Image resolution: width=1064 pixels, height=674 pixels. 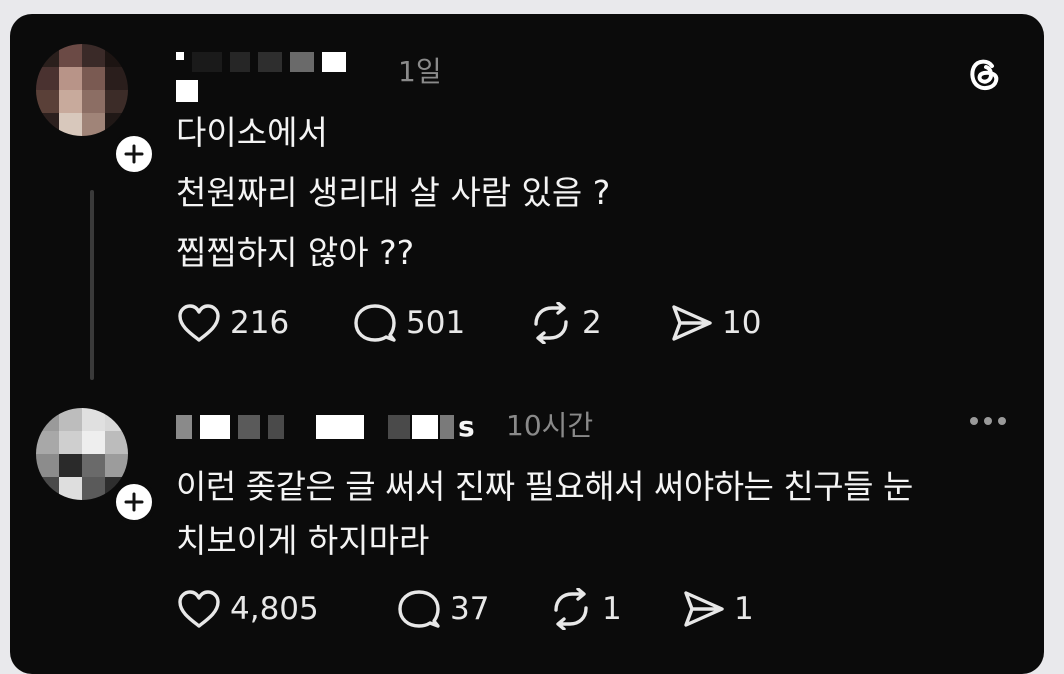 I want to click on repost-count: 1, so click(x=612, y=609).